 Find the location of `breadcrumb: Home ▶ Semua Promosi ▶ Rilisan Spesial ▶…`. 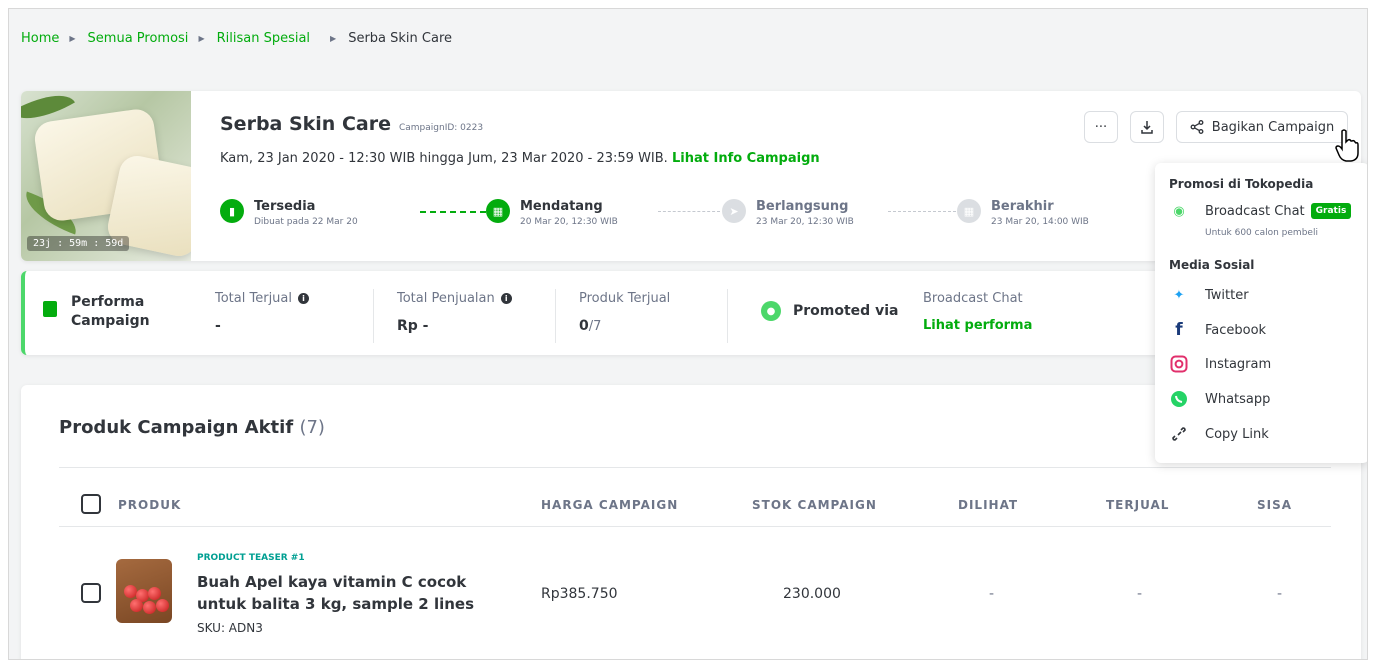

breadcrumb: Home ▶ Semua Promosi ▶ Rilisan Spesial ▶… is located at coordinates (236, 38).